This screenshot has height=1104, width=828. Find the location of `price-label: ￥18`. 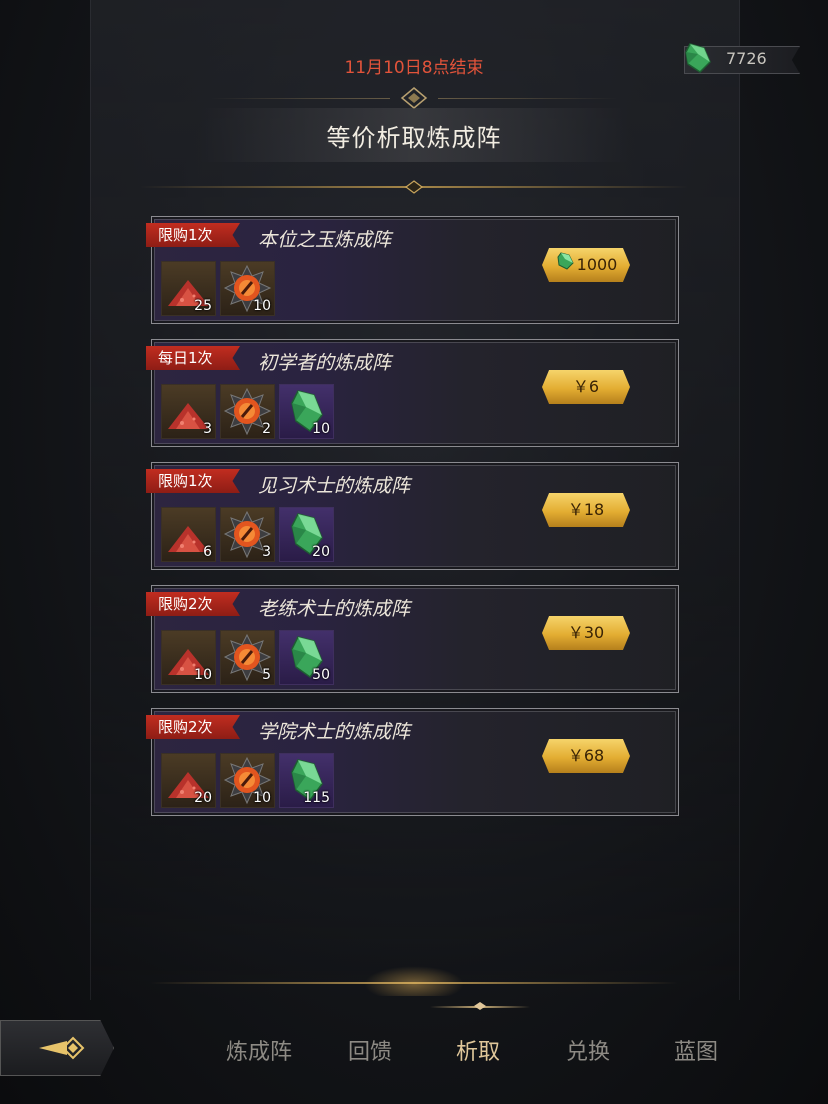

price-label: ￥18 is located at coordinates (586, 509).